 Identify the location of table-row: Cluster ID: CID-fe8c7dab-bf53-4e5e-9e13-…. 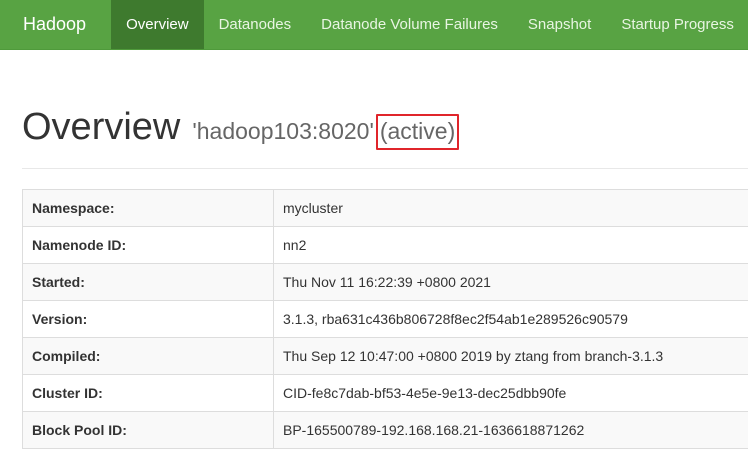
(385, 393).